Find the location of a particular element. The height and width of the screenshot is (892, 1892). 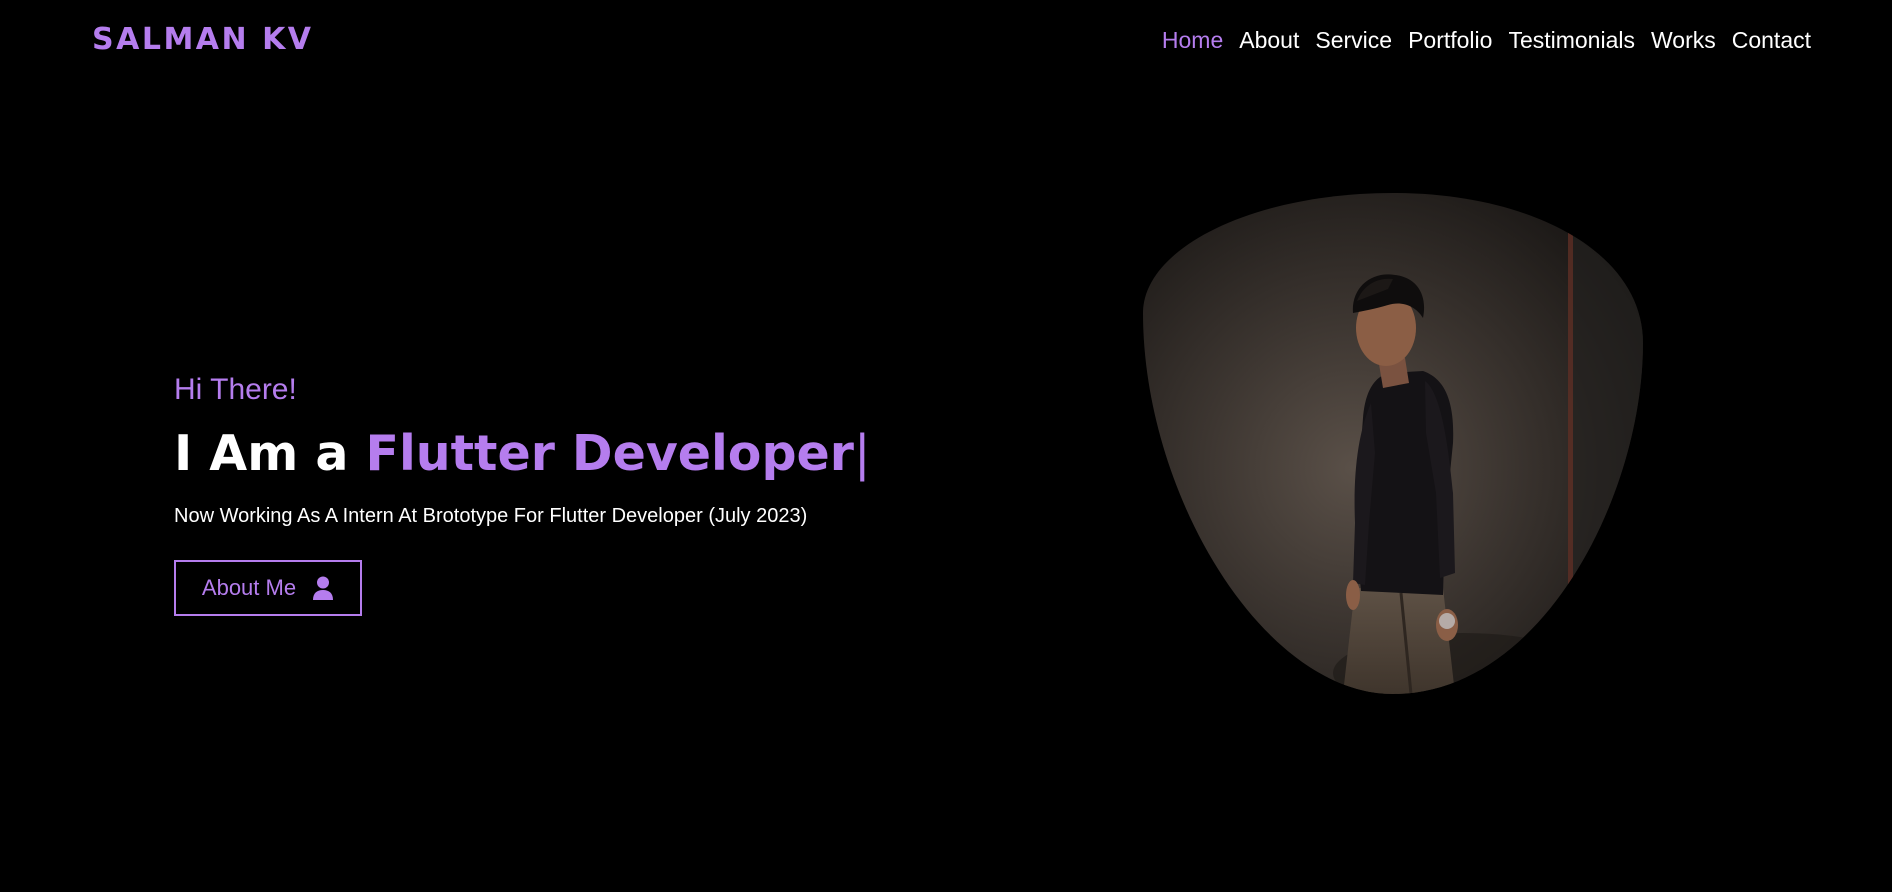

about-me-button: About Me is located at coordinates (268, 588).